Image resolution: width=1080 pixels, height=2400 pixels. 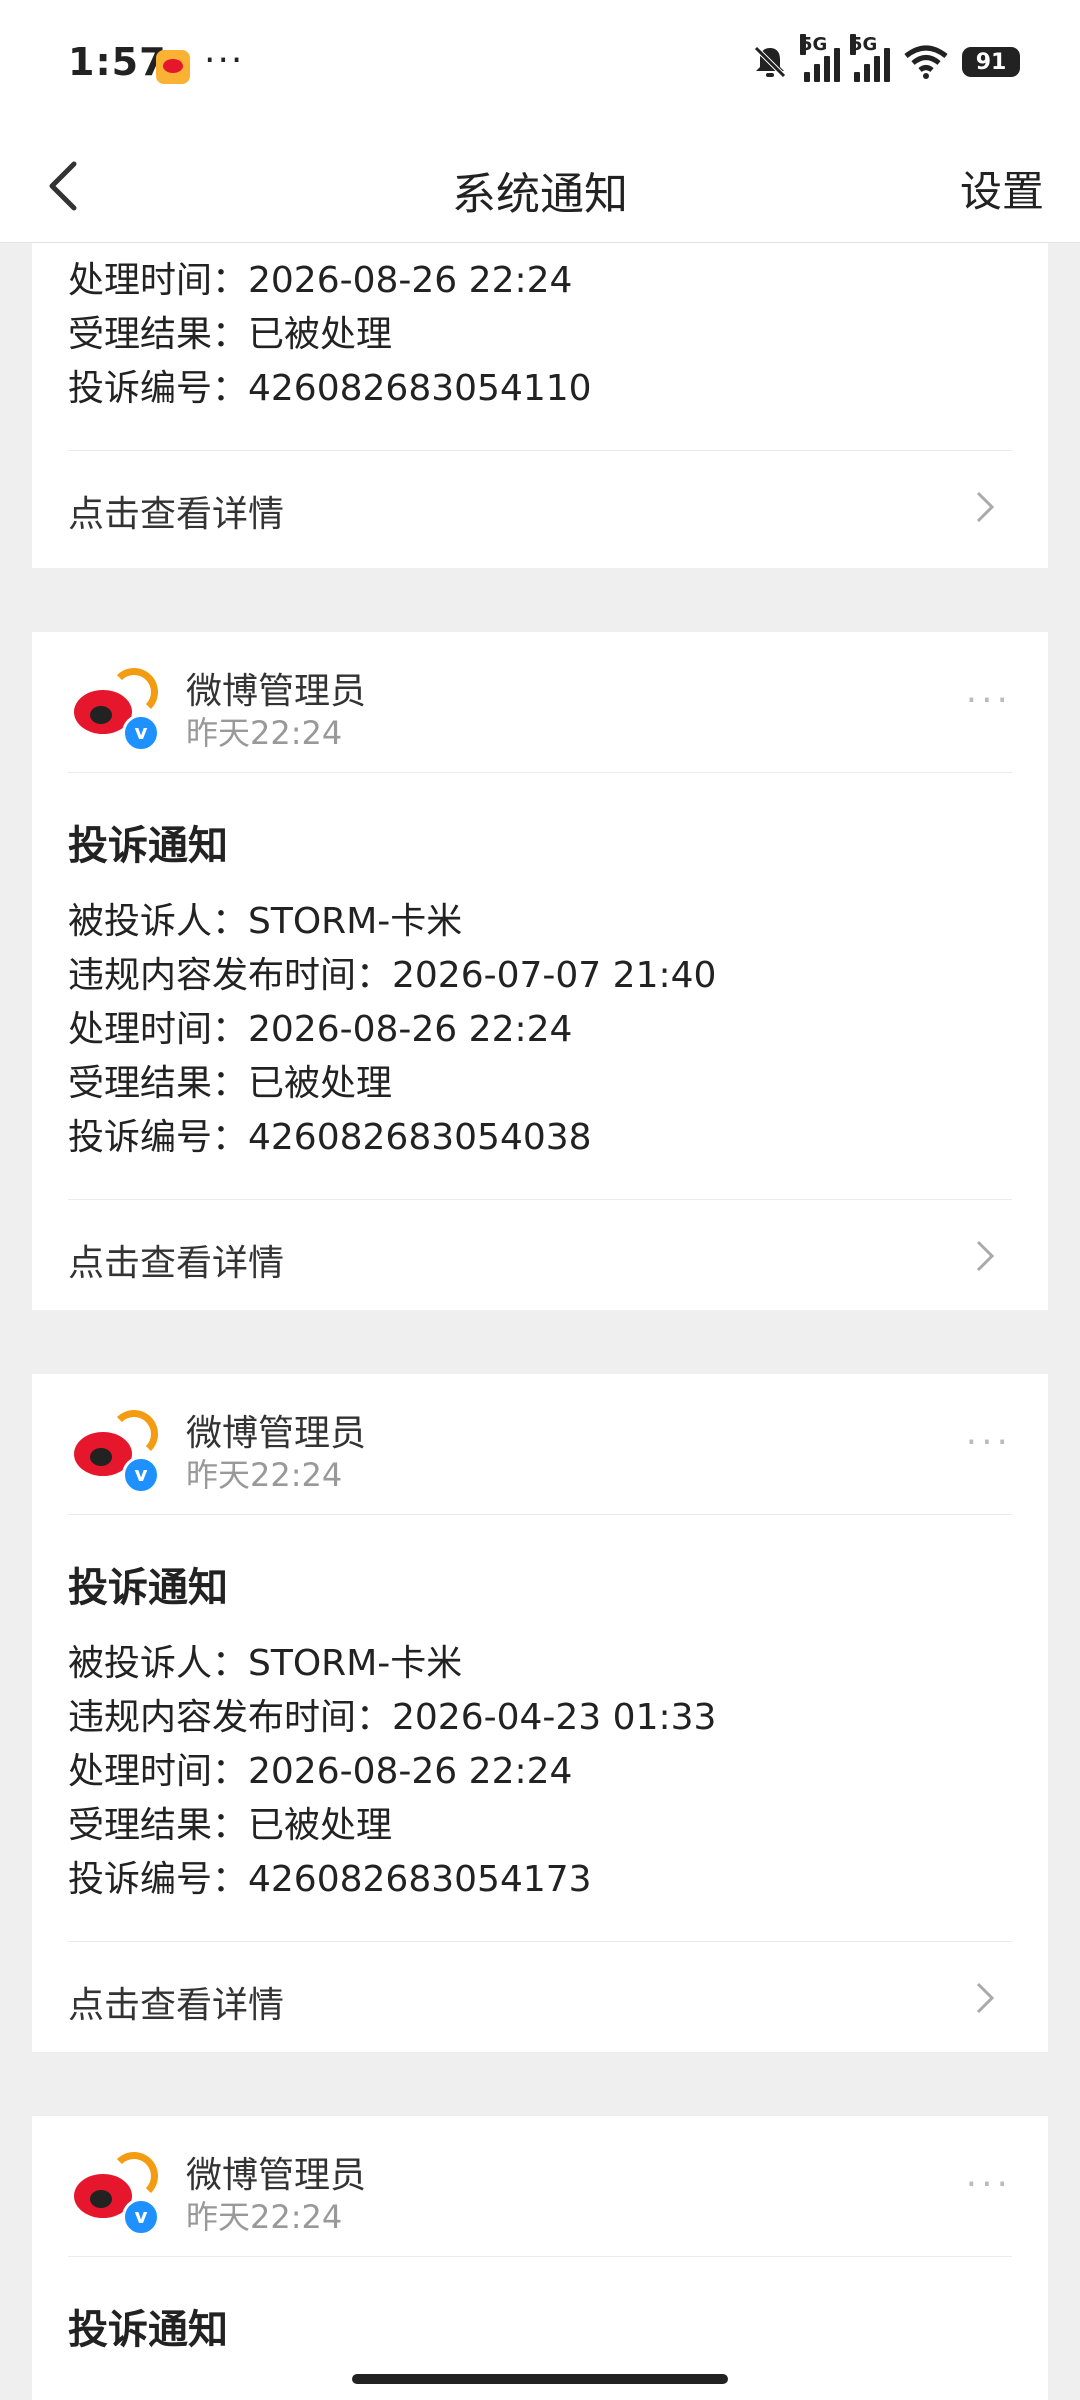 I want to click on signal-5g-icon-1: 5G, so click(x=820, y=58).